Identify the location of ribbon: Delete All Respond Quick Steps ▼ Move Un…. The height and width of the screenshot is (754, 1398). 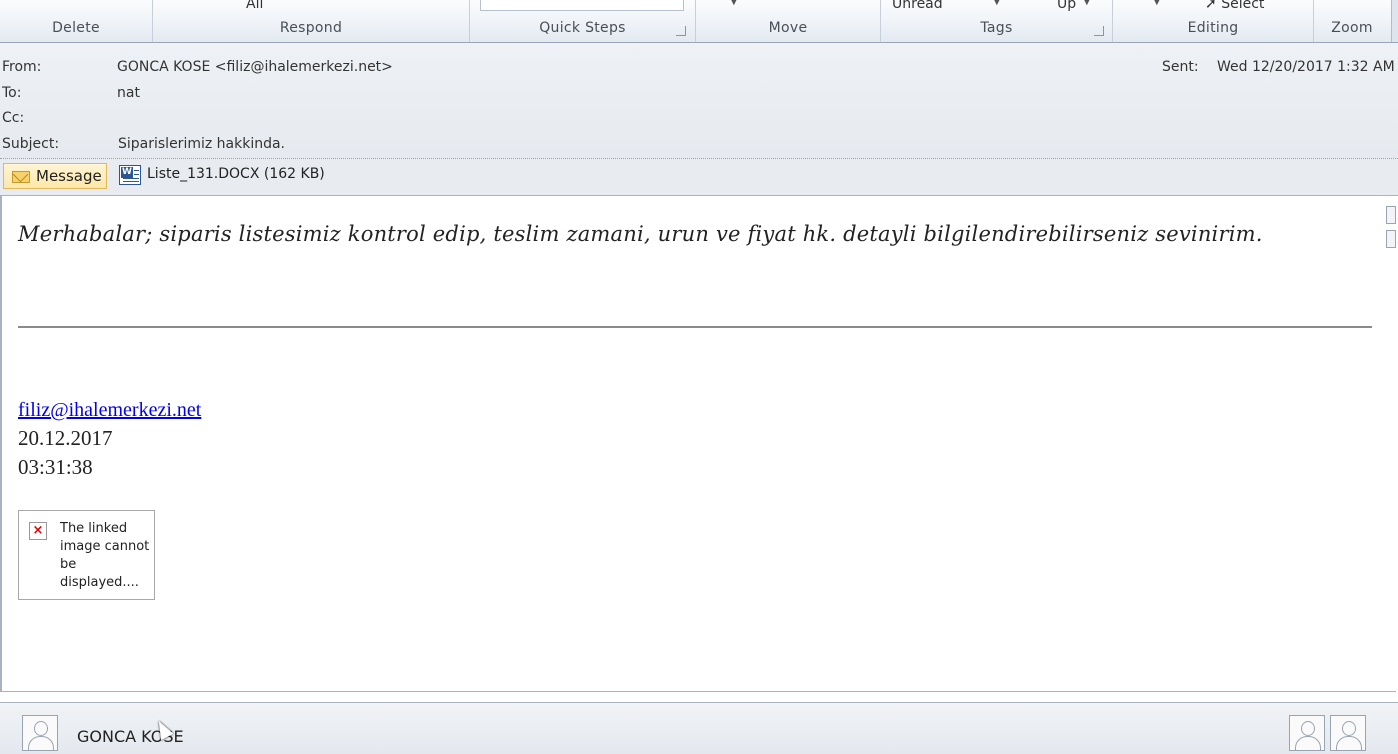
(699, 21).